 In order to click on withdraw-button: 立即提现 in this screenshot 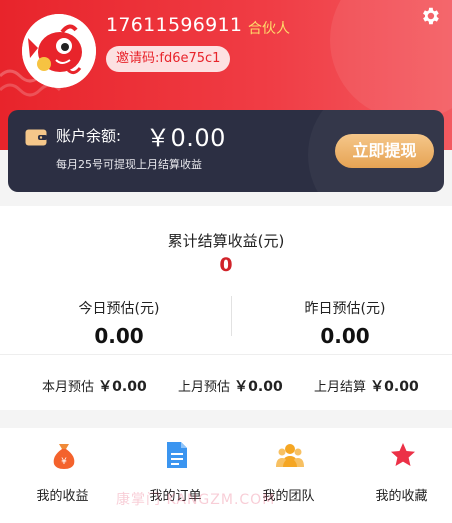, I will do `click(384, 151)`.